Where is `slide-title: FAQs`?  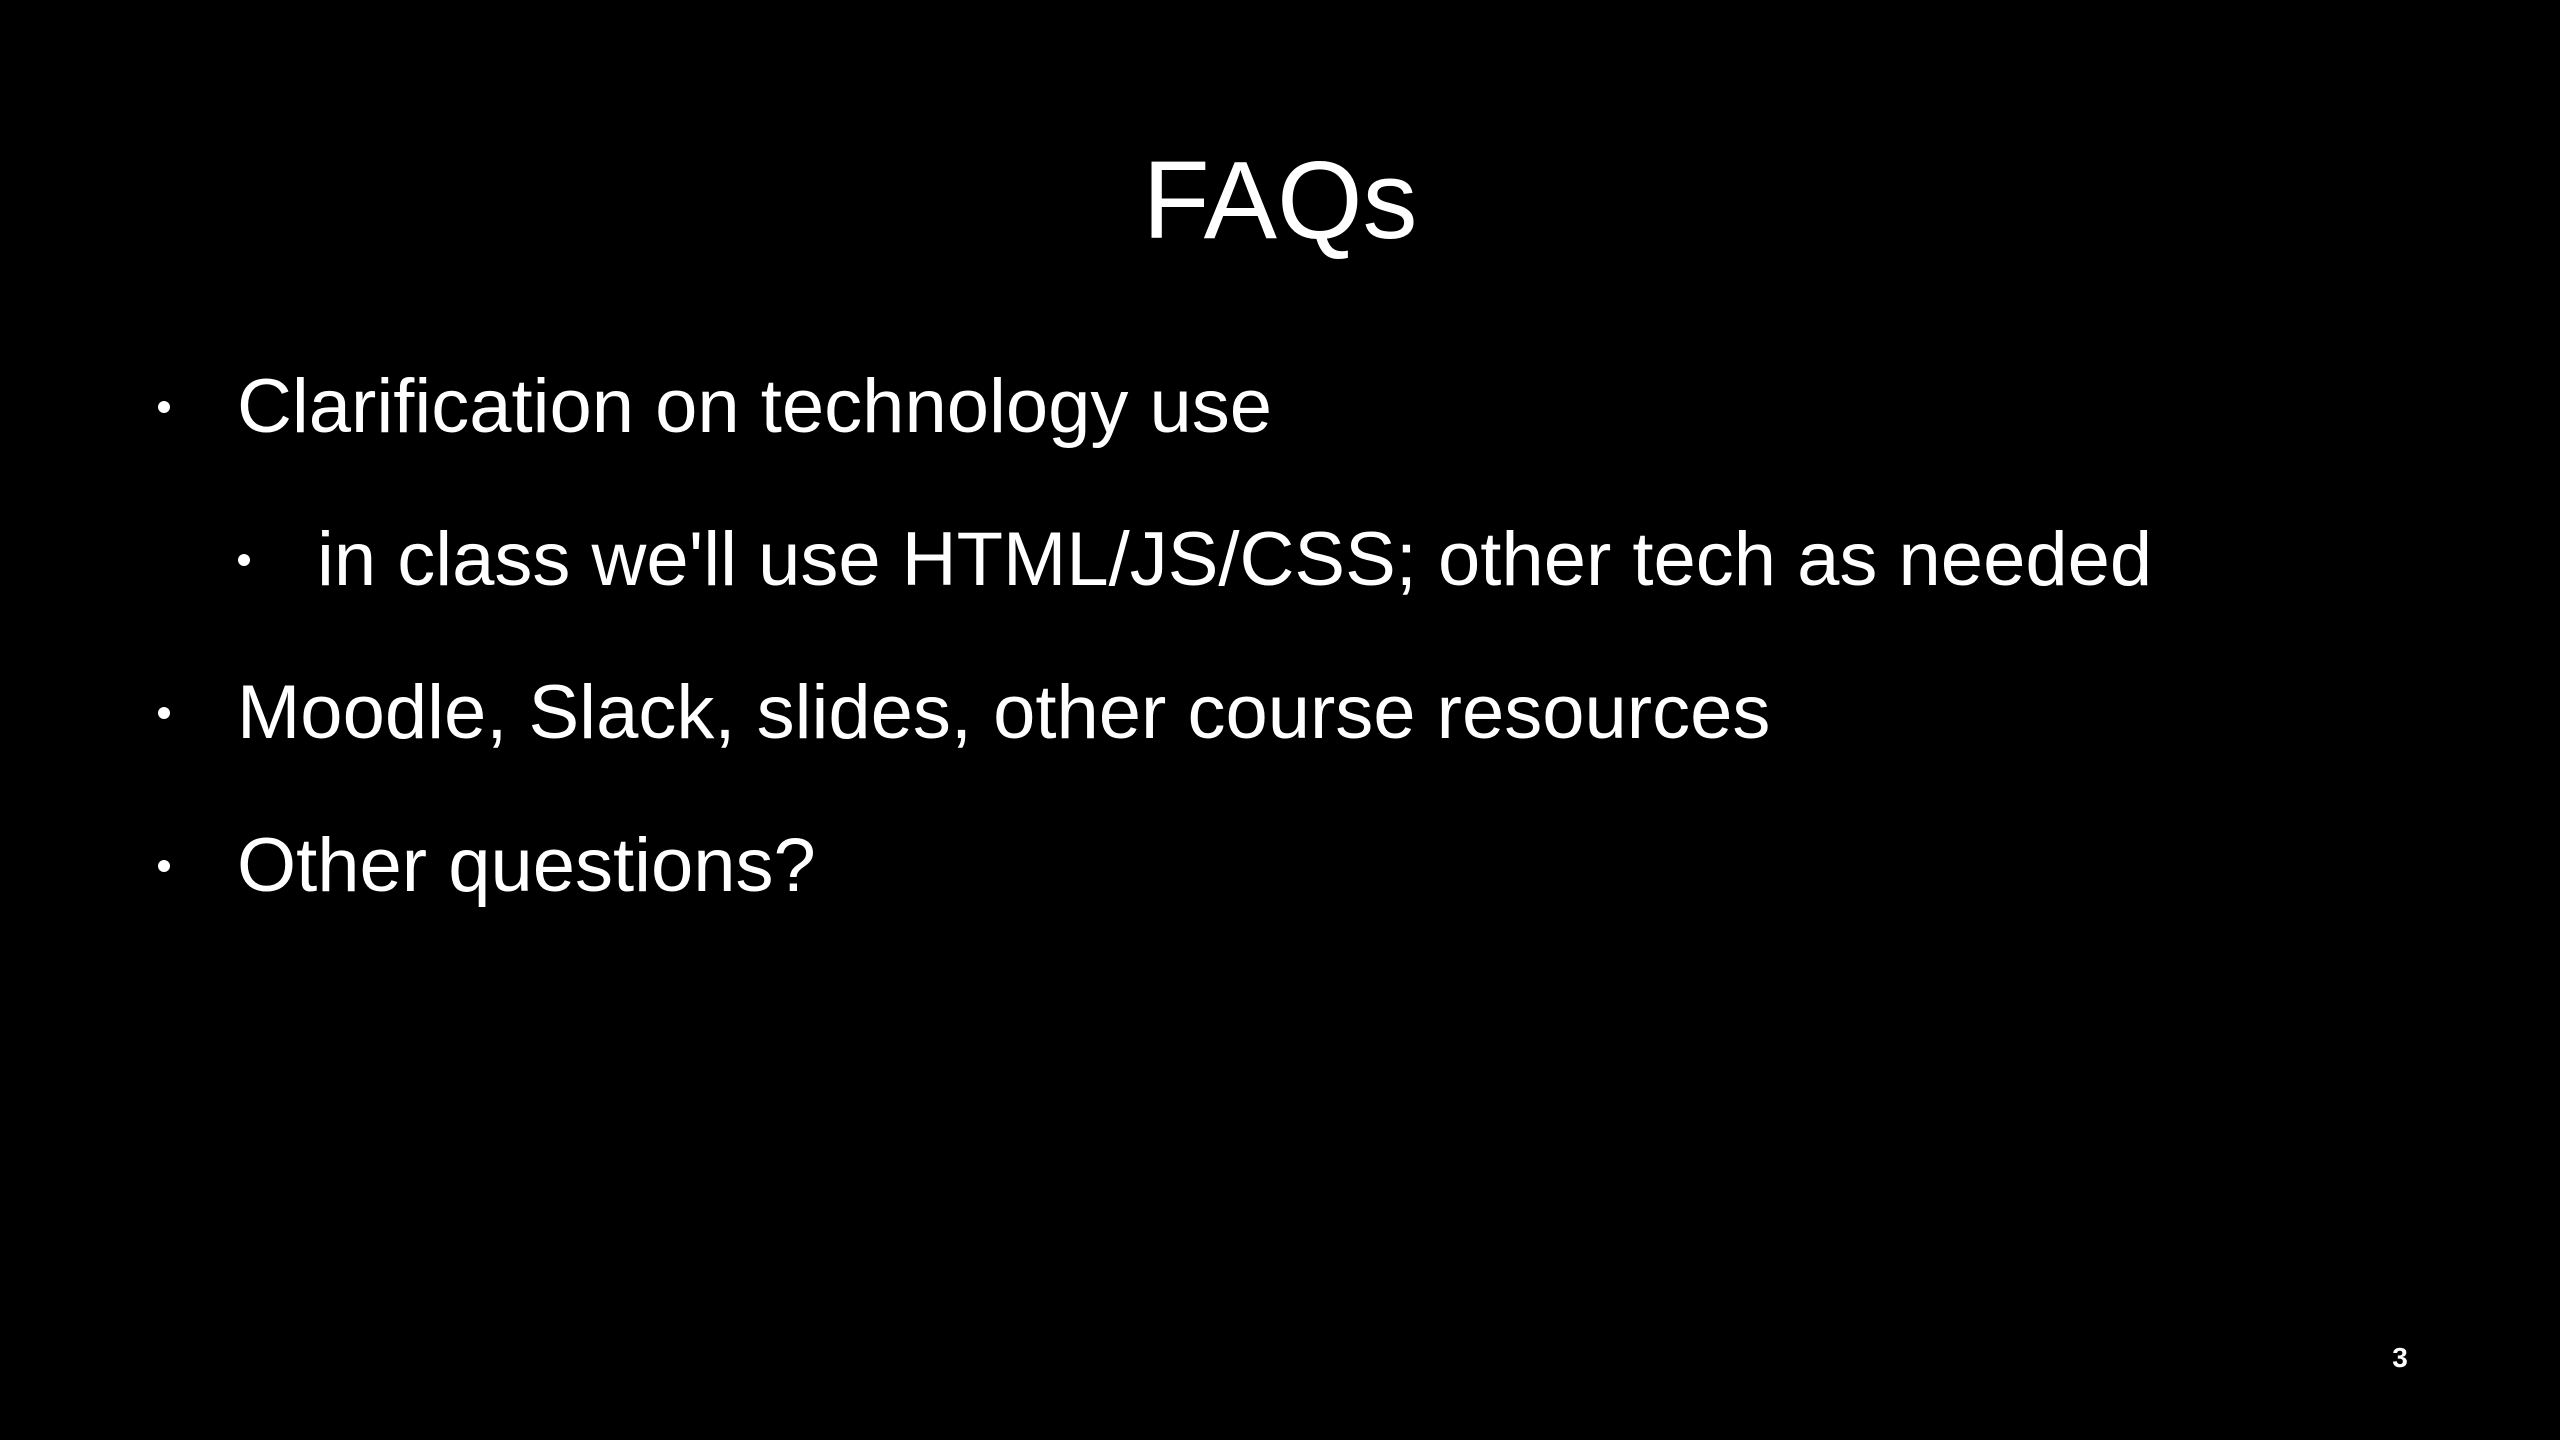 slide-title: FAQs is located at coordinates (1280, 200).